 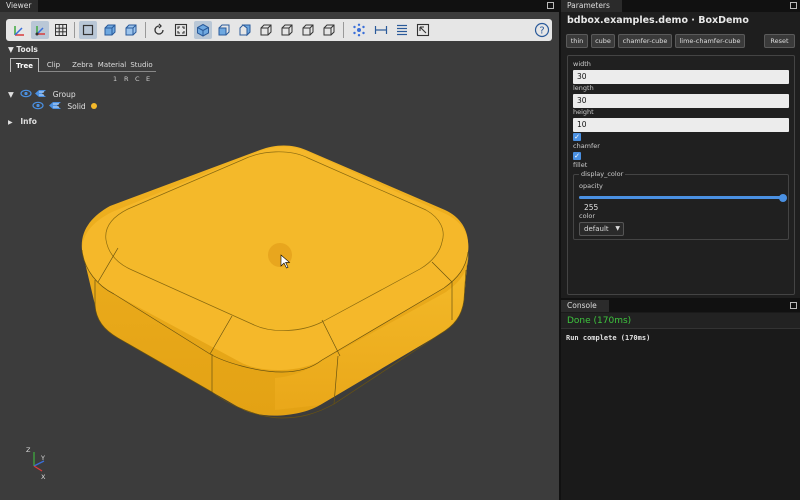 What do you see at coordinates (680, 321) in the screenshot?
I see `console-status-bar: Done (170ms)` at bounding box center [680, 321].